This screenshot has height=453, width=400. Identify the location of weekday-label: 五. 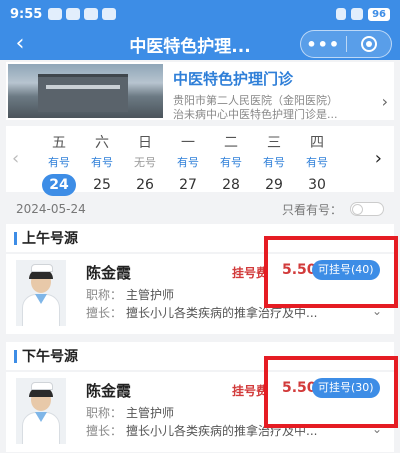
(59, 143).